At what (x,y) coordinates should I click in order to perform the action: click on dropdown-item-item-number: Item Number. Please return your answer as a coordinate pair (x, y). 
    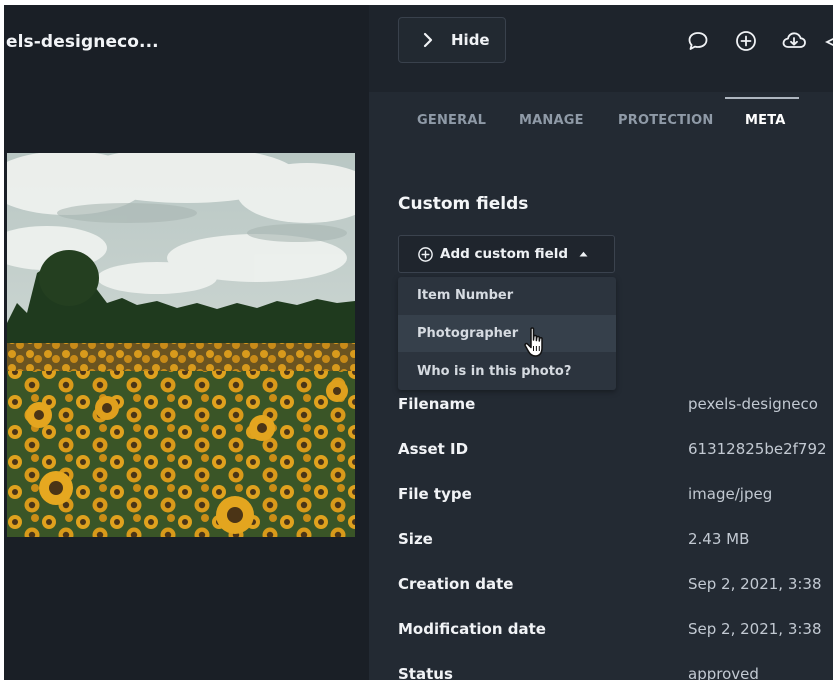
    Looking at the image, I should click on (507, 295).